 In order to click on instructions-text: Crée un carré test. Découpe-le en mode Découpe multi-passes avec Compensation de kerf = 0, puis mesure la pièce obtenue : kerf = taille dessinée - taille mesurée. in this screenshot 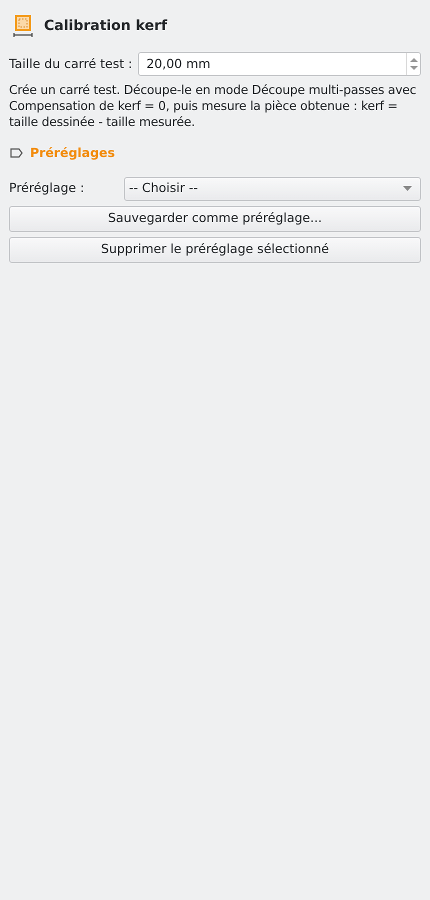, I will do `click(213, 106)`.